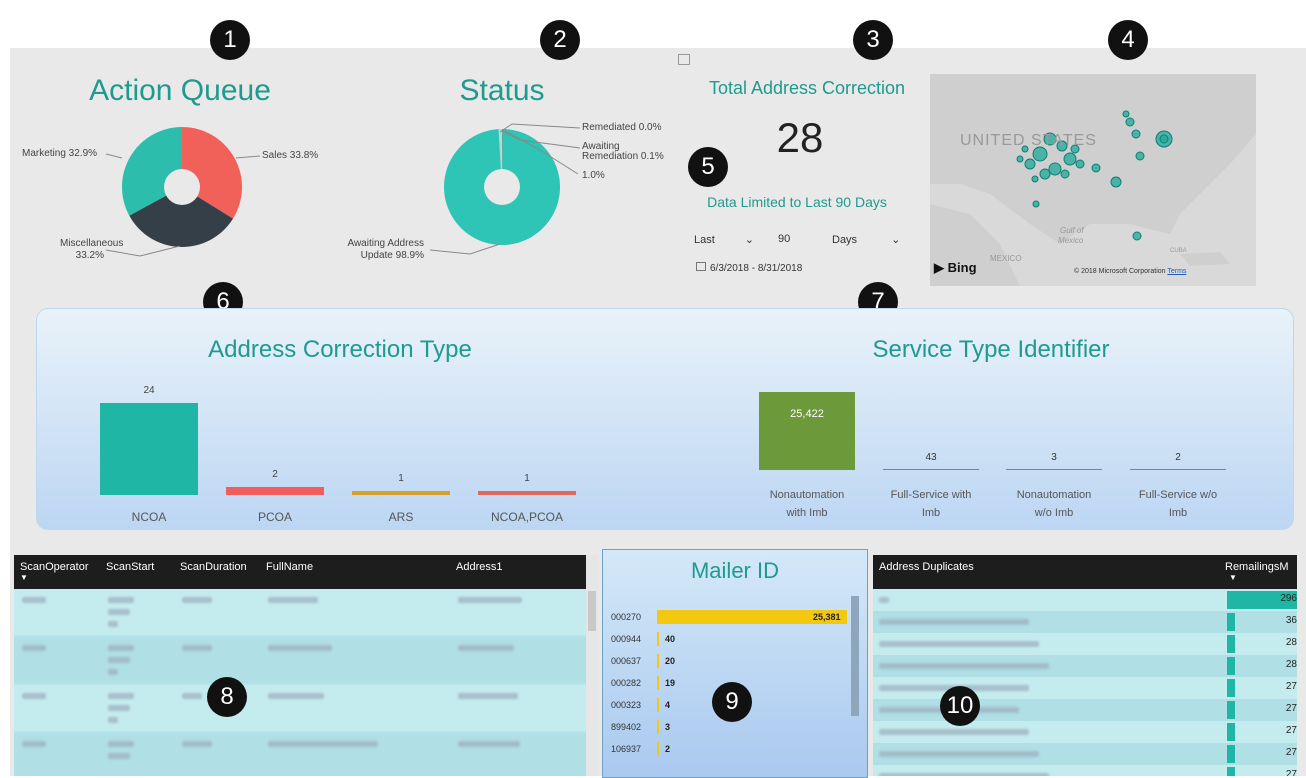  Describe the element at coordinates (1291, 620) in the screenshot. I see `remailings-value: 36` at that location.